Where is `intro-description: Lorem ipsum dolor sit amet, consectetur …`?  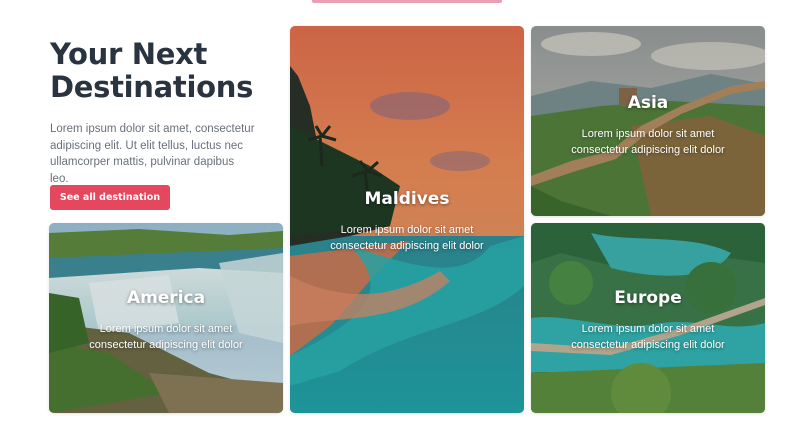 intro-description: Lorem ipsum dolor sit amet, consectetur … is located at coordinates (152, 154).